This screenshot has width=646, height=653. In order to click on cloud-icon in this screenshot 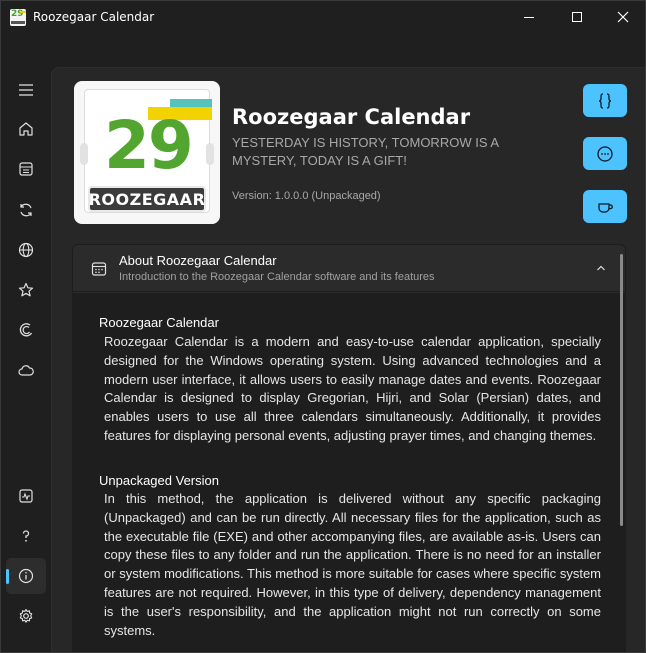, I will do `click(26, 370)`.